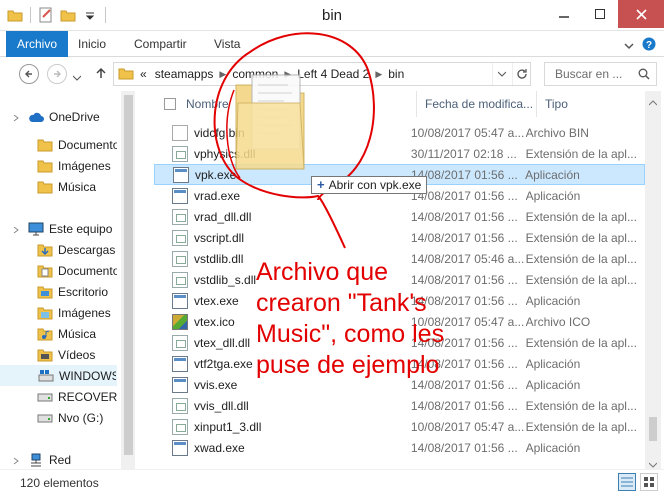 The width and height of the screenshot is (664, 499). What do you see at coordinates (227, 44) in the screenshot?
I see `tab-vista: Vista` at bounding box center [227, 44].